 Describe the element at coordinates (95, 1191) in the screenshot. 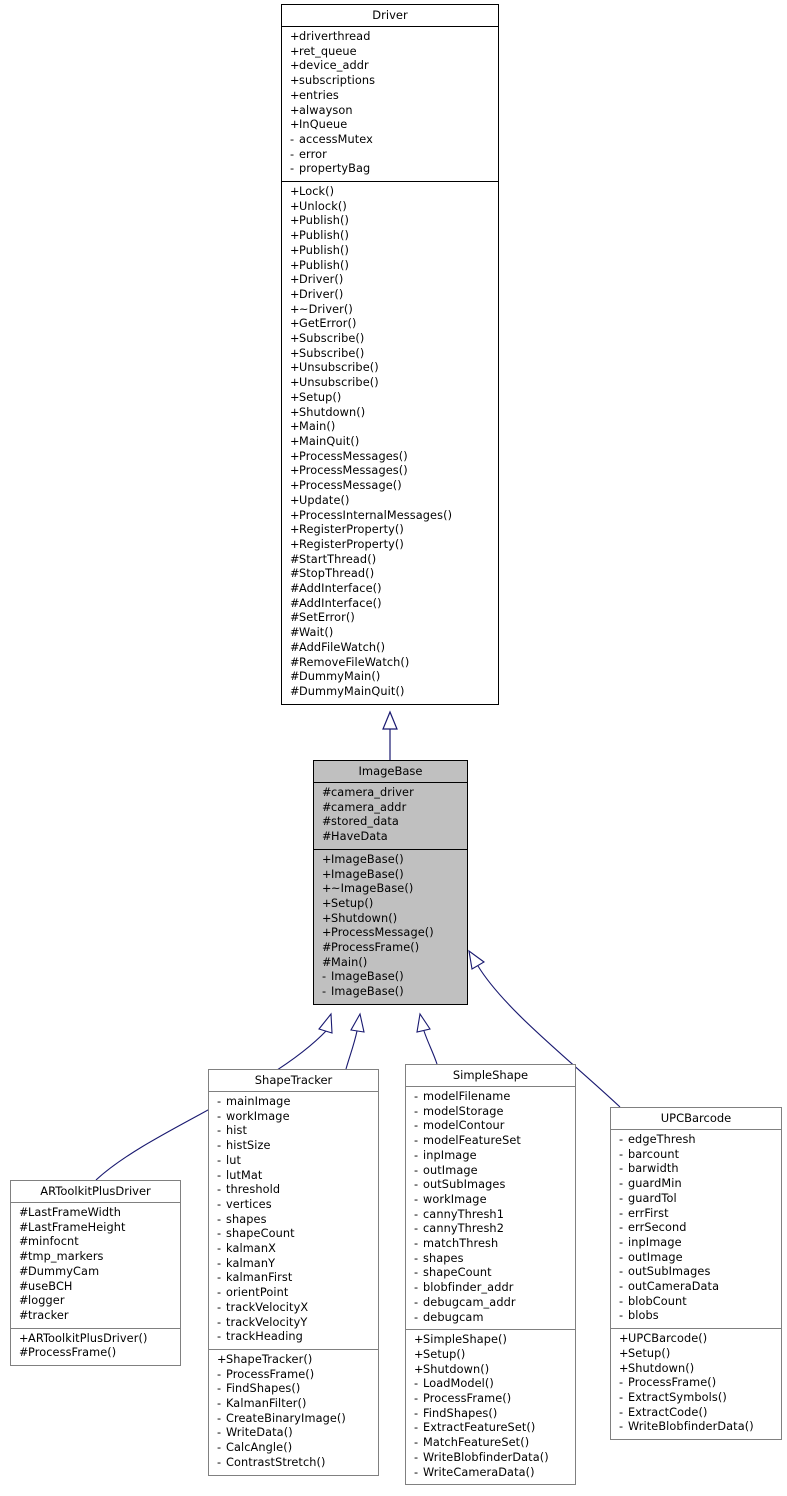

I see `class-title-artoolkitplusdriver: ARToolkitPlusDriver` at that location.